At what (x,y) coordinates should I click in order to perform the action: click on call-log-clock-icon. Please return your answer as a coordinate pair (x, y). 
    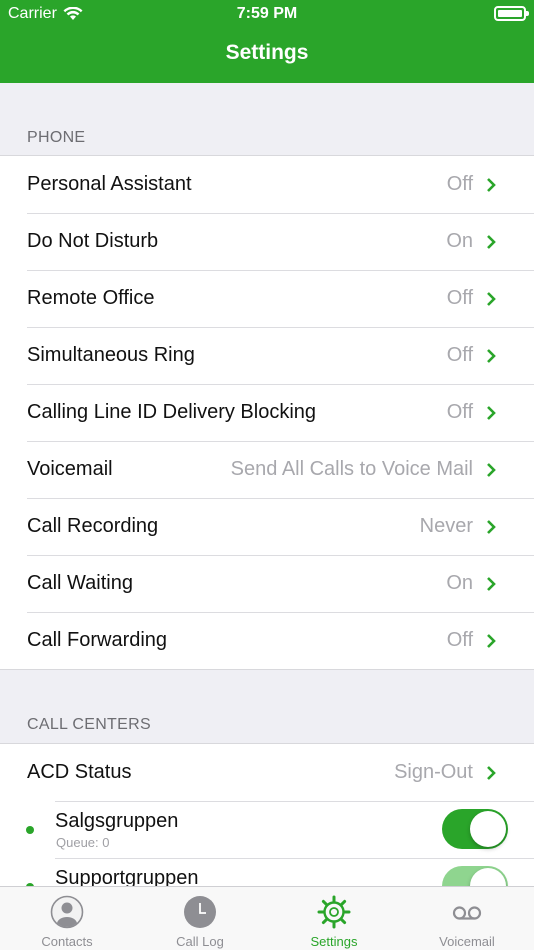
    Looking at the image, I should click on (200, 912).